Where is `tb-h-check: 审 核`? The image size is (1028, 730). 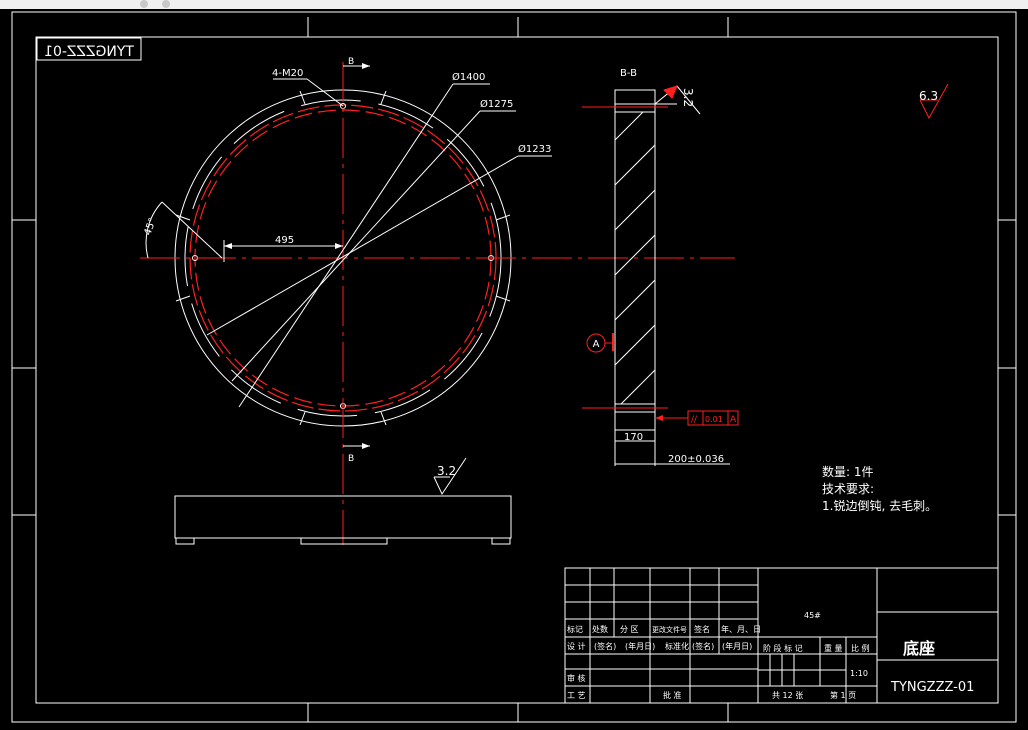 tb-h-check: 审 核 is located at coordinates (576, 678).